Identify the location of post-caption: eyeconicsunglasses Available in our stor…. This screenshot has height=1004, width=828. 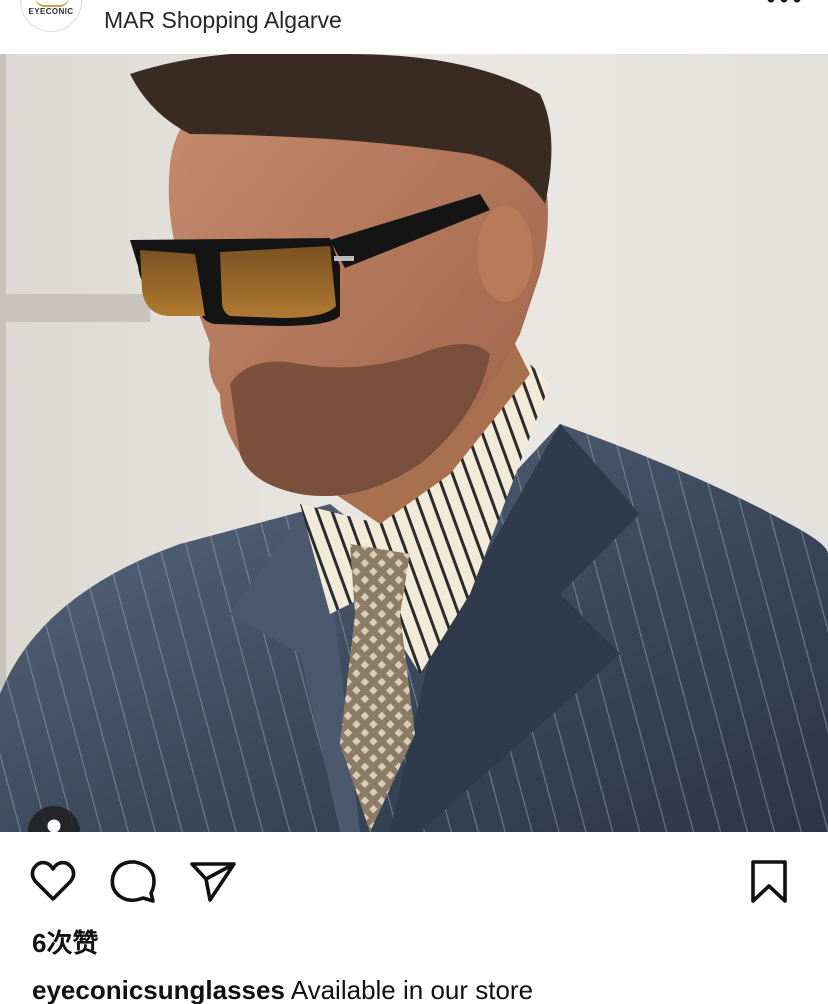
(282, 988).